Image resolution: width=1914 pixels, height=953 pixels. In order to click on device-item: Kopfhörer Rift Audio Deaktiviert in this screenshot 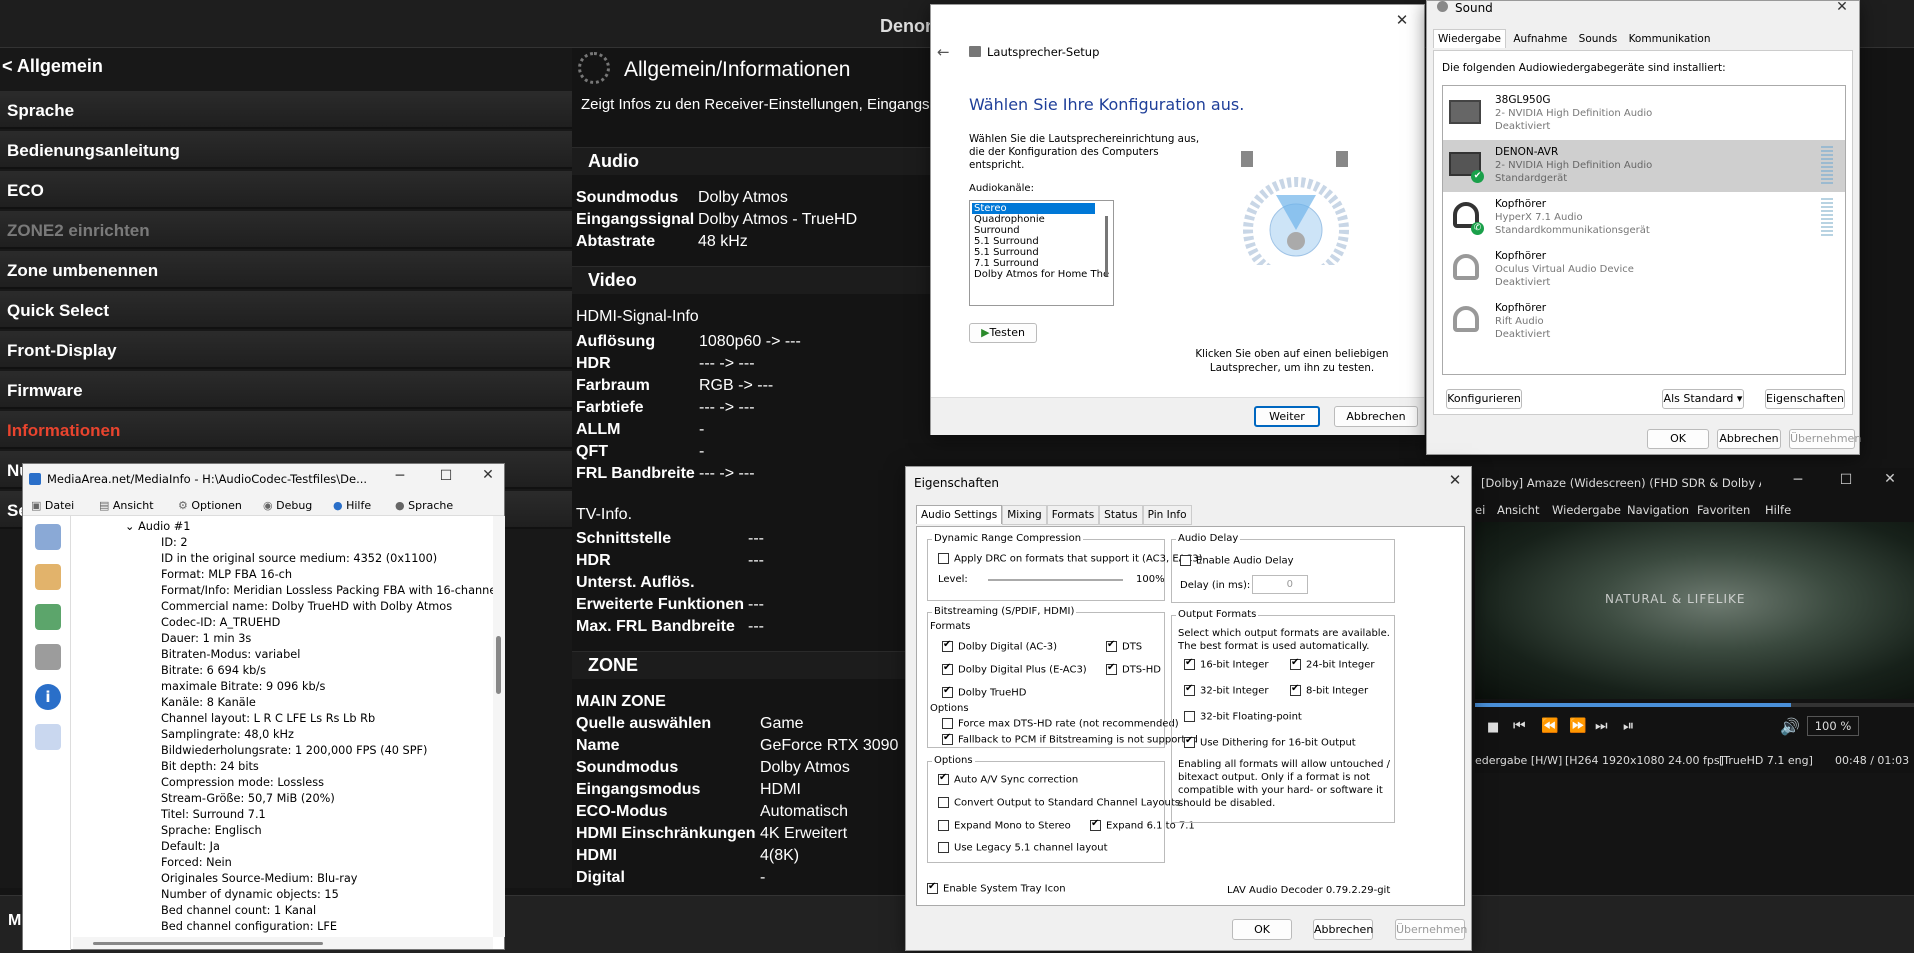, I will do `click(1644, 322)`.